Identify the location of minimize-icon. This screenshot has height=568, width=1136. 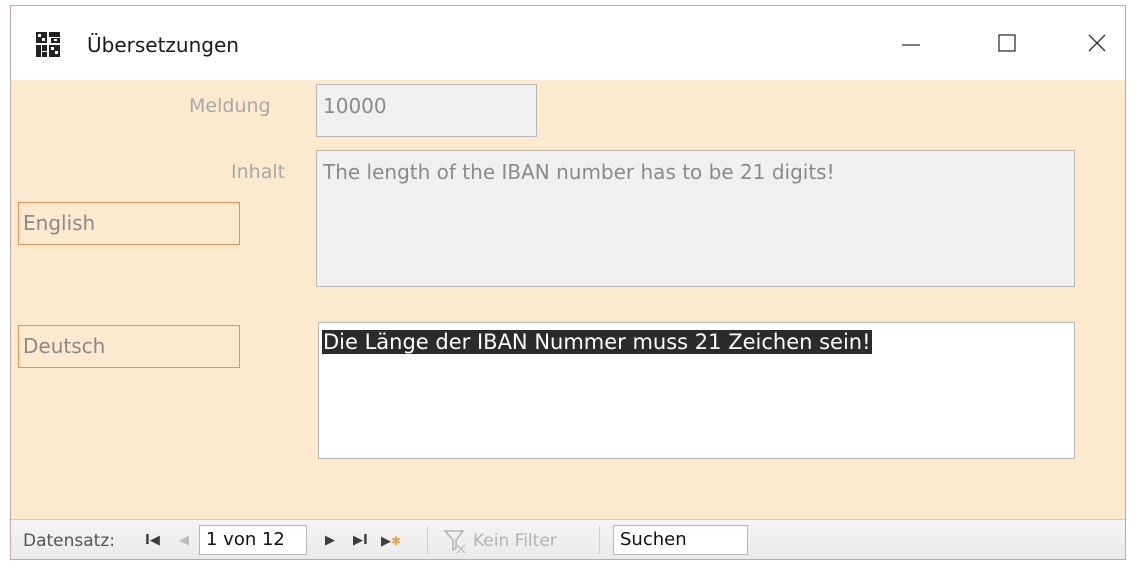
(911, 45).